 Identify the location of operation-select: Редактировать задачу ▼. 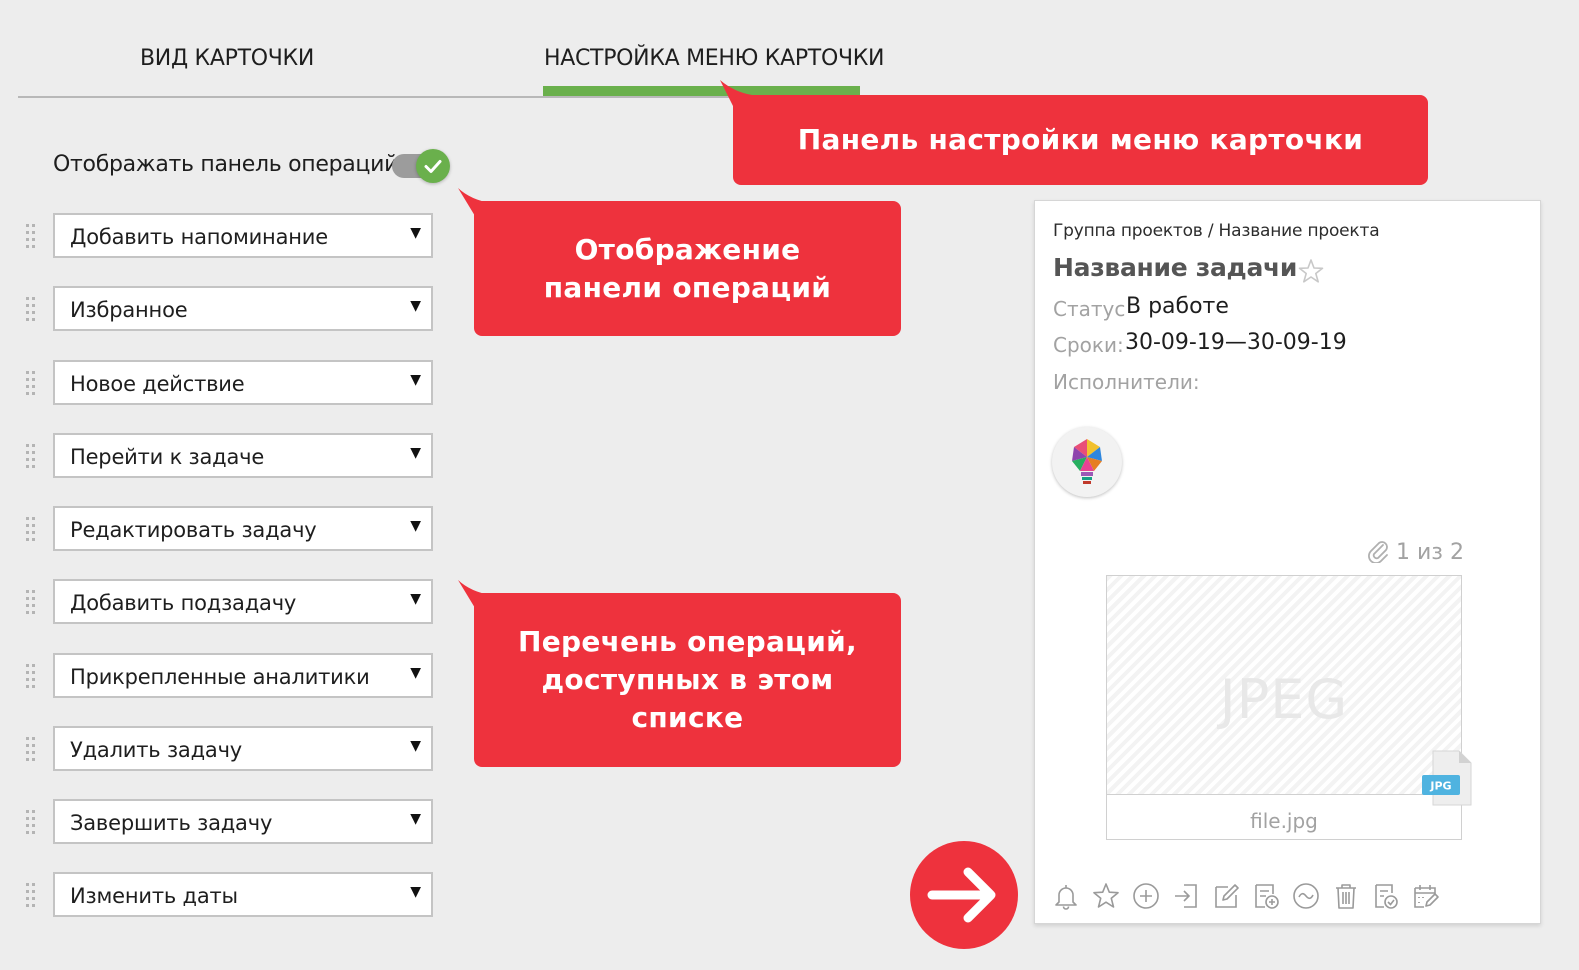
(243, 528).